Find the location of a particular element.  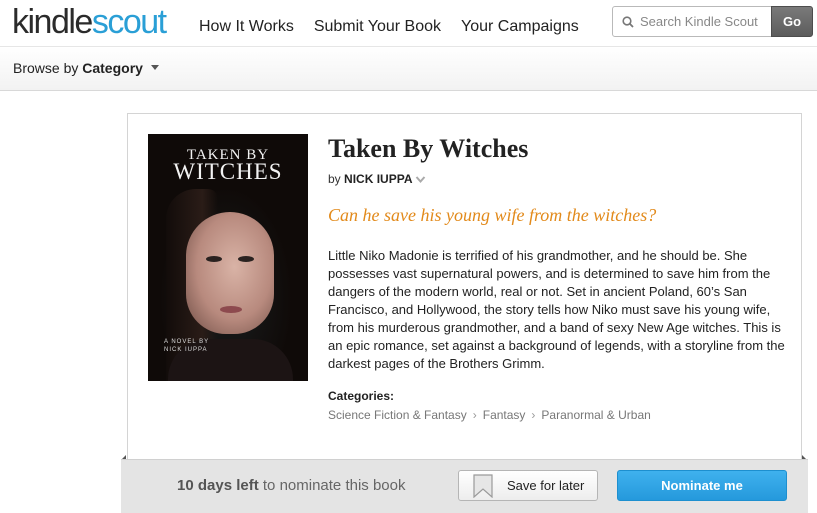

kindle-scout-logo: kindlescout is located at coordinates (89, 22).